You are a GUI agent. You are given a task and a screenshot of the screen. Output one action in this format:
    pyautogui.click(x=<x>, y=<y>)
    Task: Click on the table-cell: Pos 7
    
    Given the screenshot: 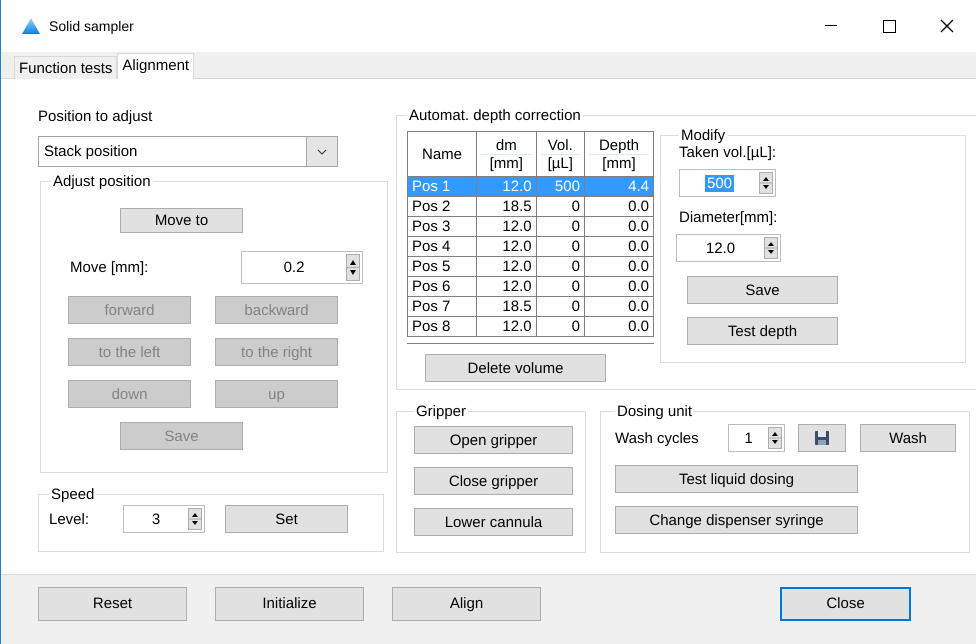 What is the action you would take?
    pyautogui.click(x=442, y=306)
    